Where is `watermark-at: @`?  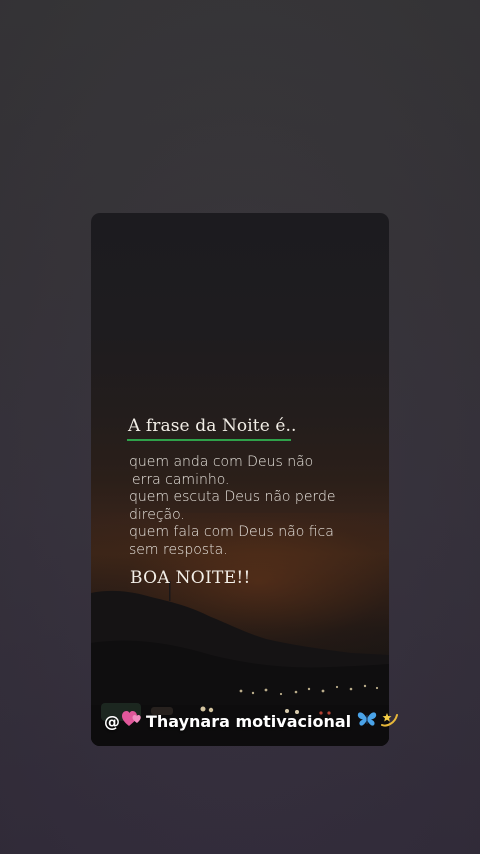
watermark-at: @ is located at coordinates (112, 721).